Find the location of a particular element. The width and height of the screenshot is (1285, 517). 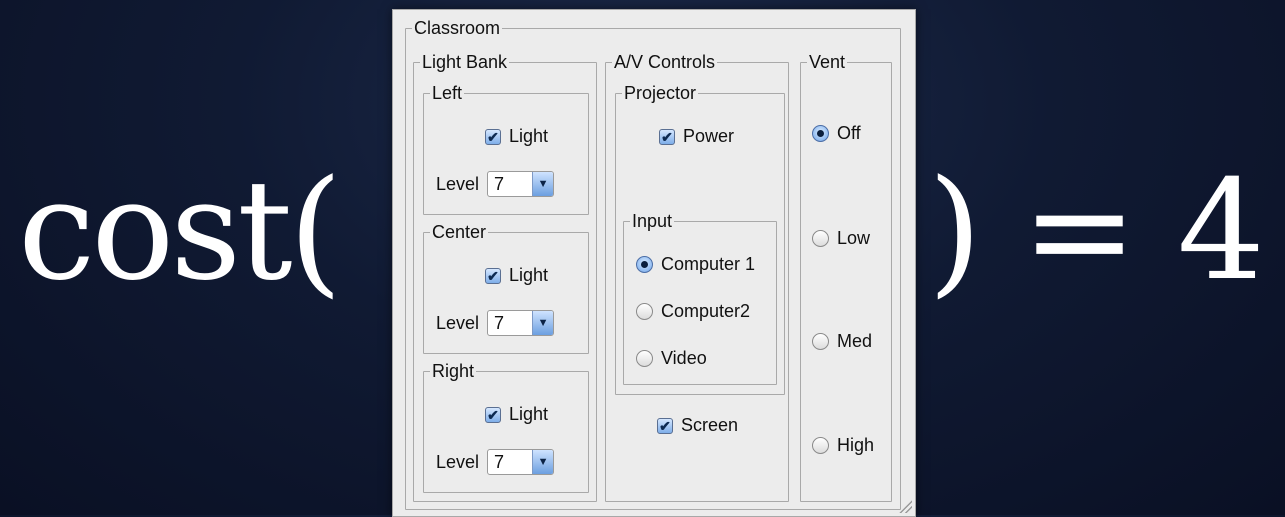

vent-option-low: Low is located at coordinates (841, 238).